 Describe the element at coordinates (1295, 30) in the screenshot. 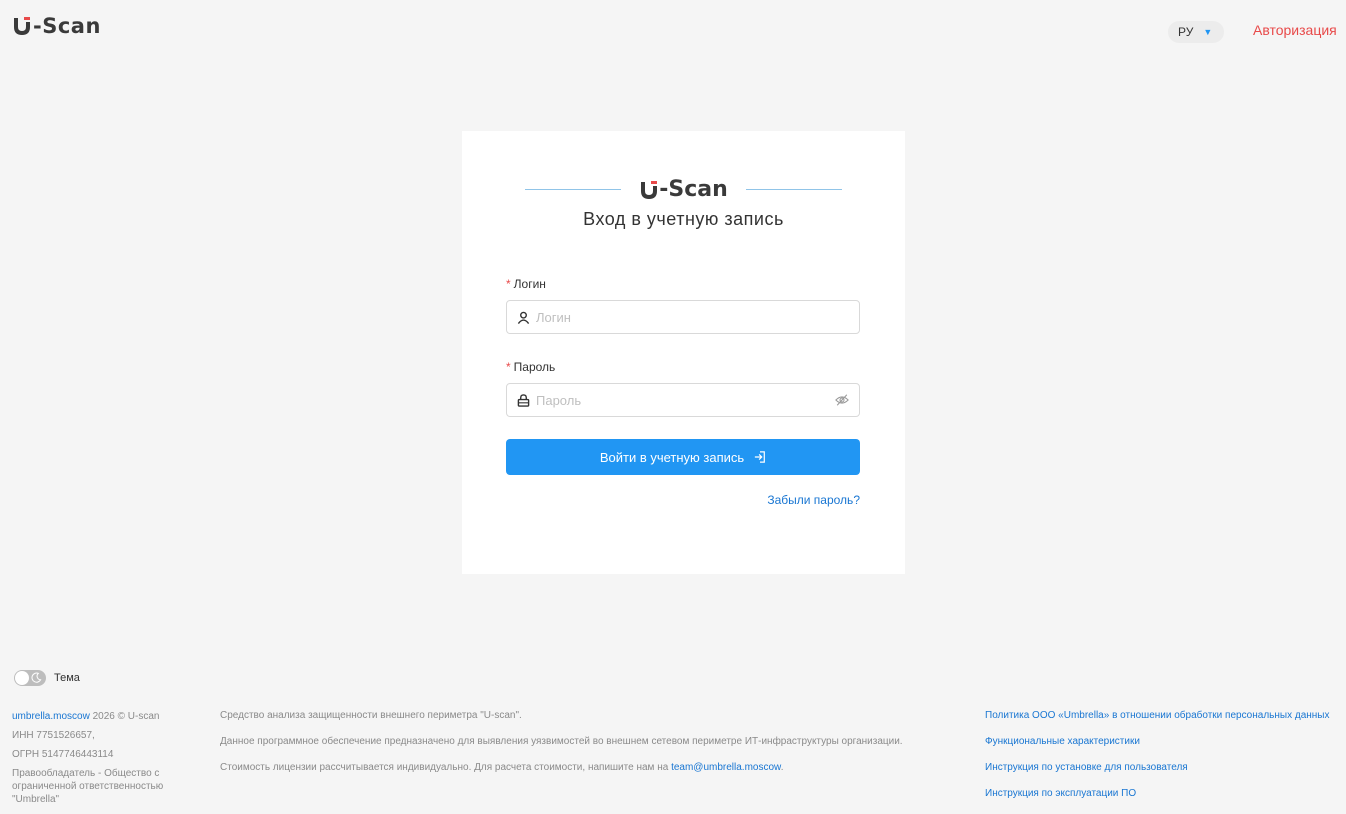

I see `auth-link: Авторизация` at that location.